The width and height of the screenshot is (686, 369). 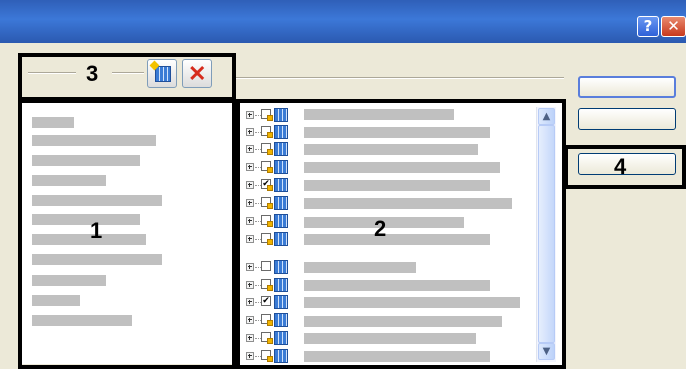 What do you see at coordinates (343, 21) in the screenshot?
I see `title-bar` at bounding box center [343, 21].